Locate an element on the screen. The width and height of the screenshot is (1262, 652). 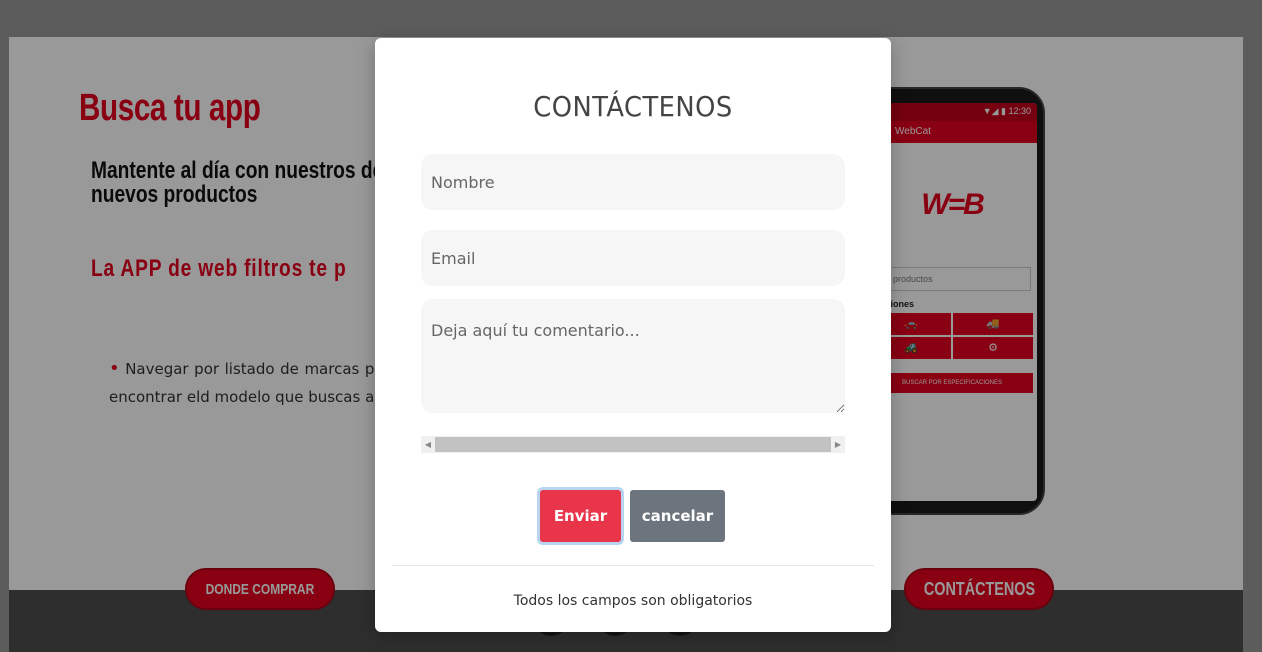
modal-divider is located at coordinates (633, 565).